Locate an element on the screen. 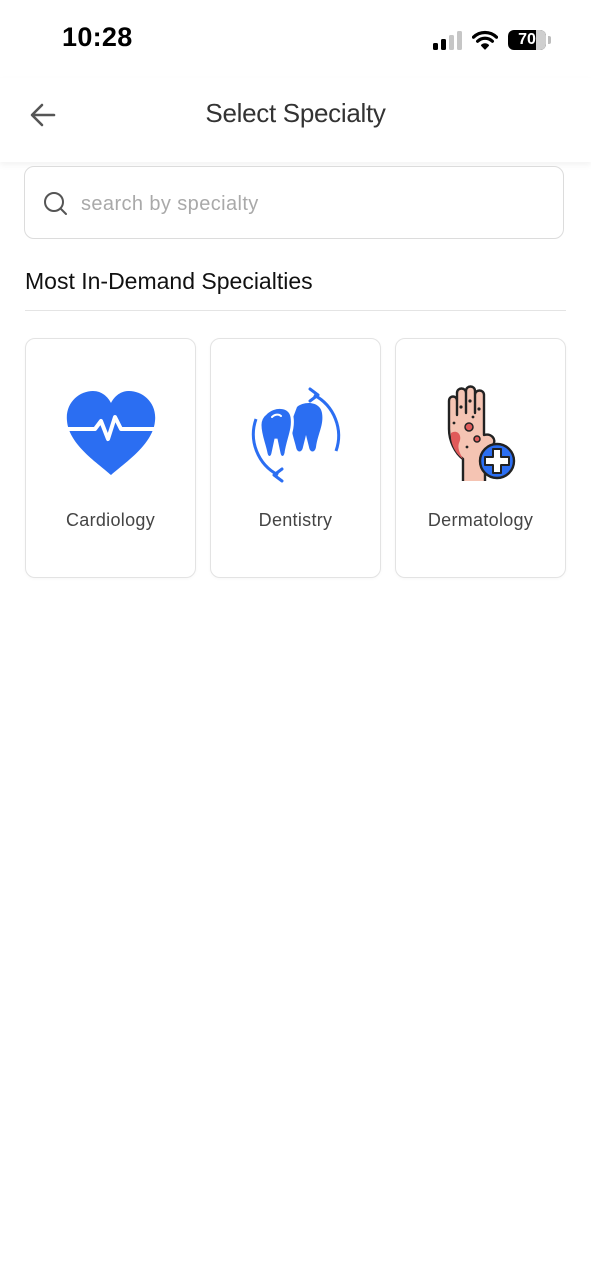 Image resolution: width=591 pixels, height=1280 pixels. status-bar: 10:28 70 is located at coordinates (295, 39).